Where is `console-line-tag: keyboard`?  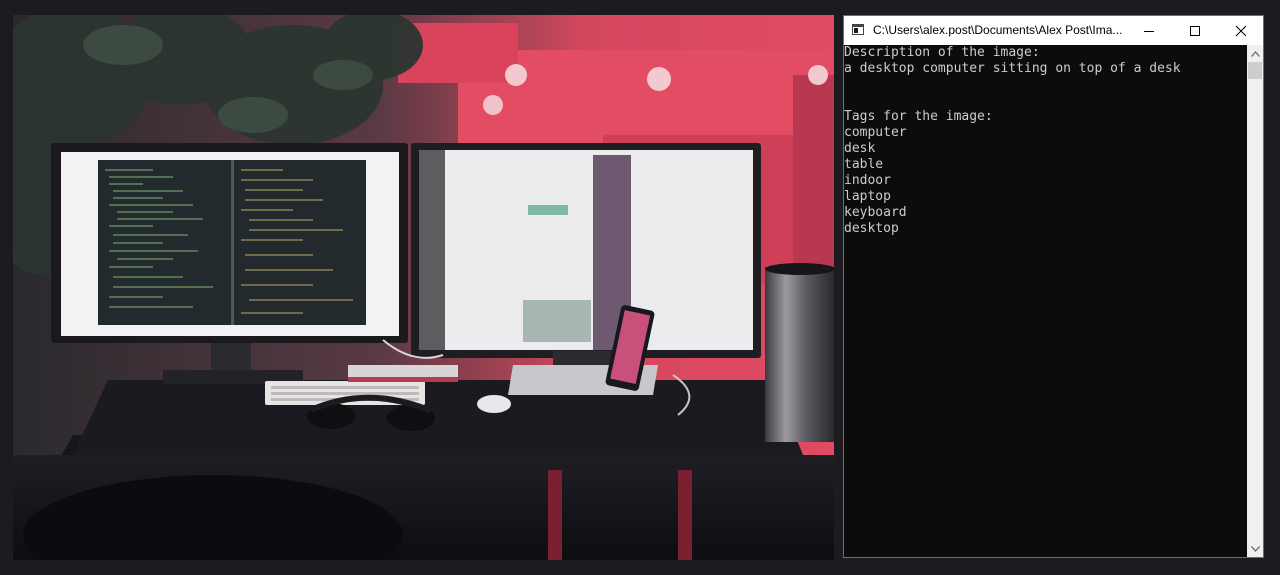 console-line-tag: keyboard is located at coordinates (875, 212).